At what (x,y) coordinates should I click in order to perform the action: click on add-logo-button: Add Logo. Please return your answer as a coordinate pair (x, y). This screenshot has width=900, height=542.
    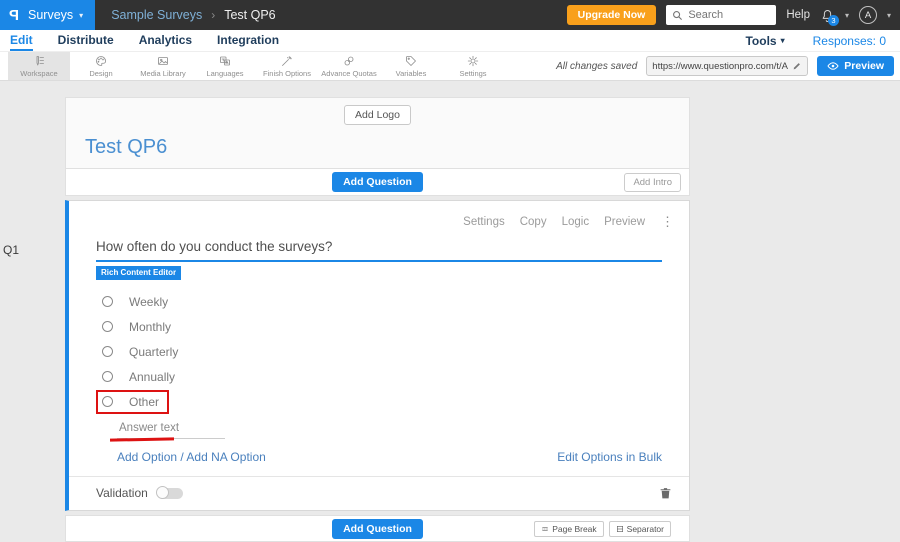
    Looking at the image, I should click on (377, 115).